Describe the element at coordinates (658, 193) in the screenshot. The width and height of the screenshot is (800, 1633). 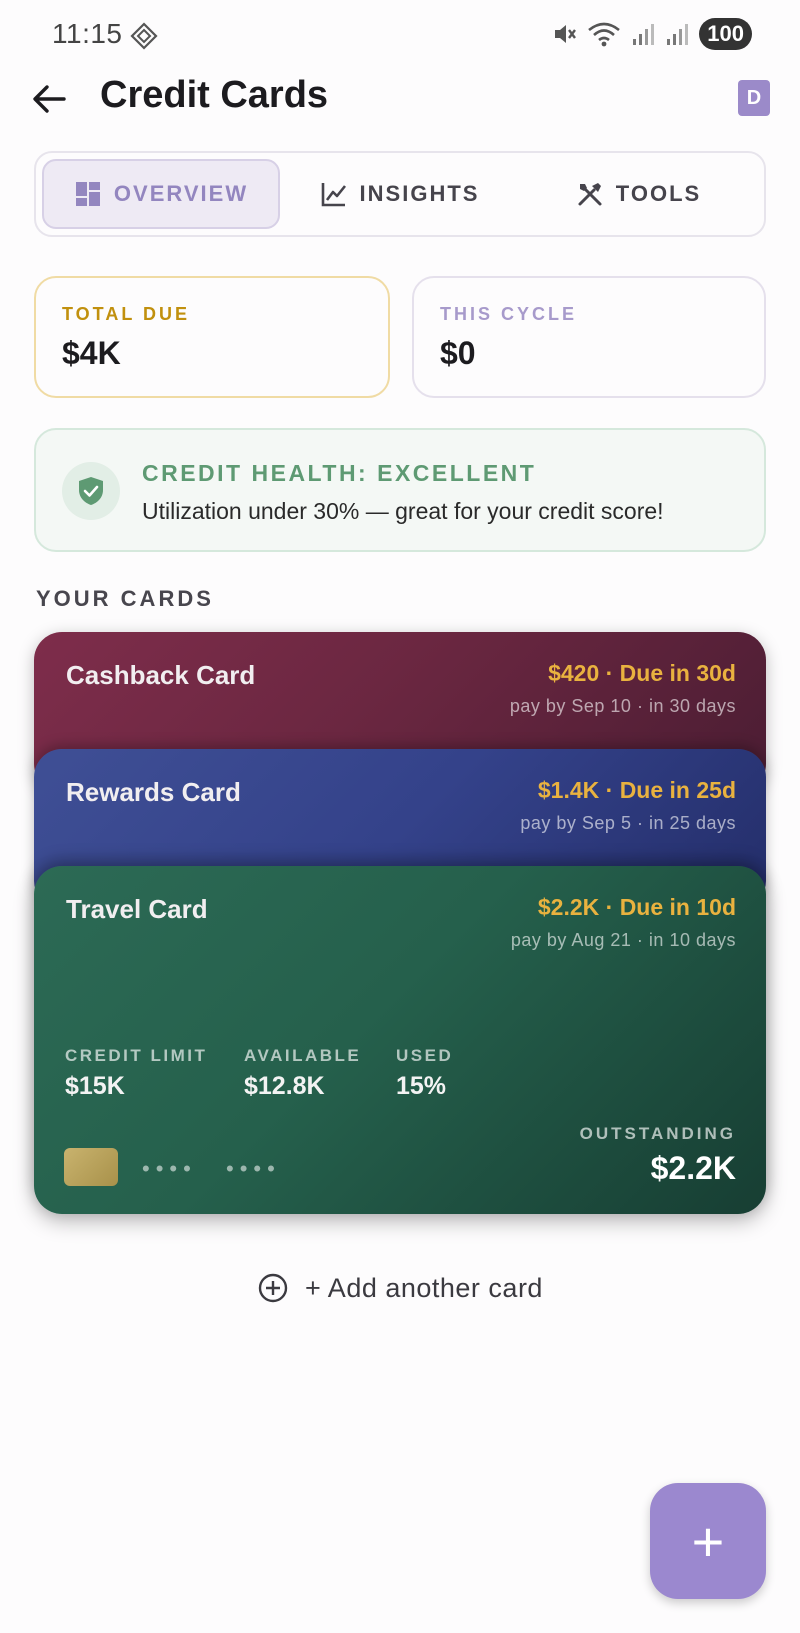
I see `tab-tools-label: TOOLS` at that location.